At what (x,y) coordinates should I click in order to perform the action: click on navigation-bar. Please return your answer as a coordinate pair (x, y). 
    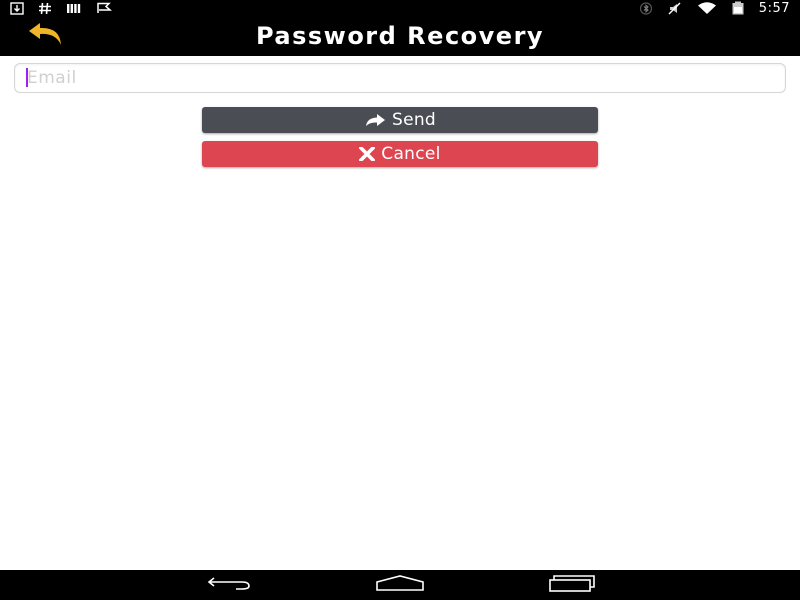
    Looking at the image, I should click on (400, 585).